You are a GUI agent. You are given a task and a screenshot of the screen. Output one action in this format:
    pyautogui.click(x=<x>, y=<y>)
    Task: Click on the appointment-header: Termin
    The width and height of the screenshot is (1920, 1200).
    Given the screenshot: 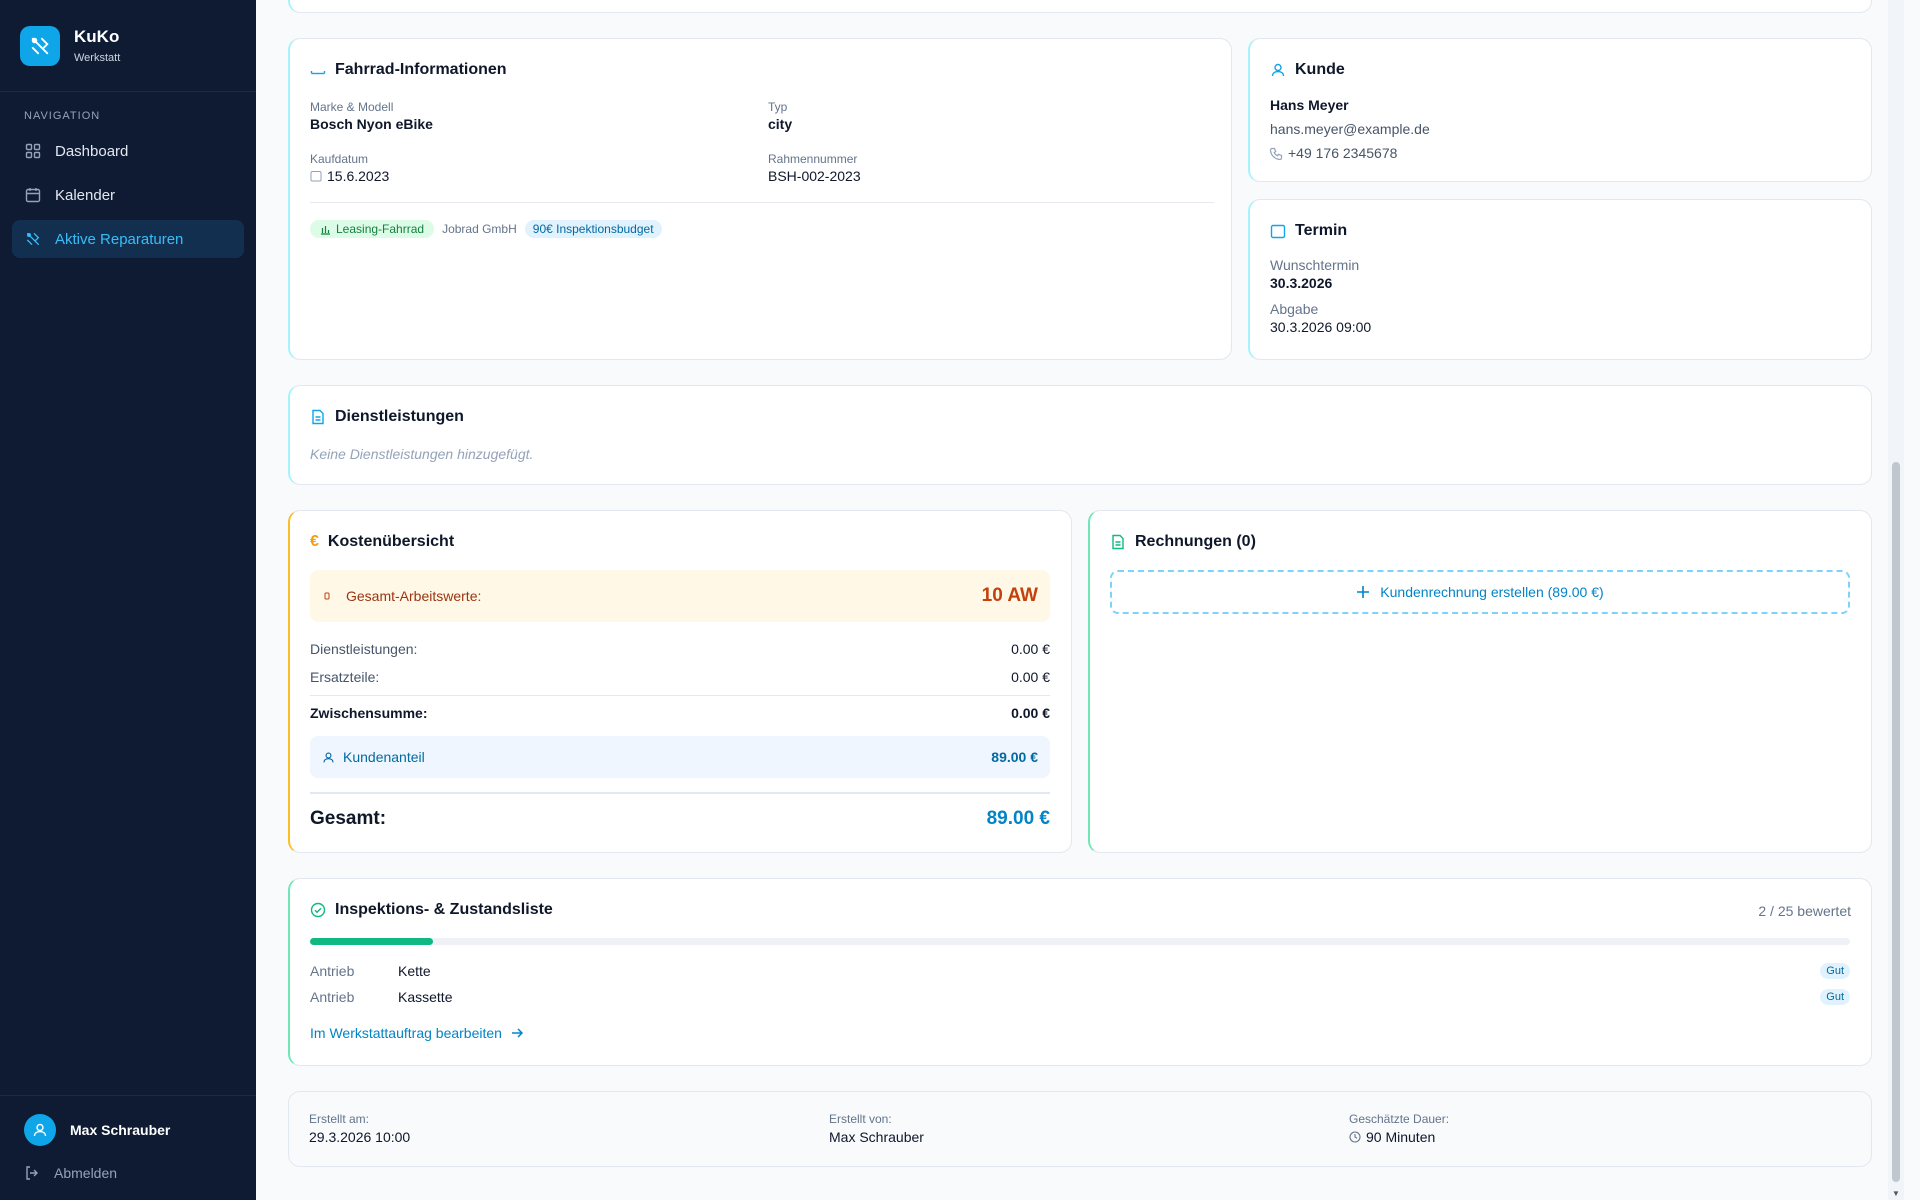 What is the action you would take?
    pyautogui.click(x=1308, y=231)
    